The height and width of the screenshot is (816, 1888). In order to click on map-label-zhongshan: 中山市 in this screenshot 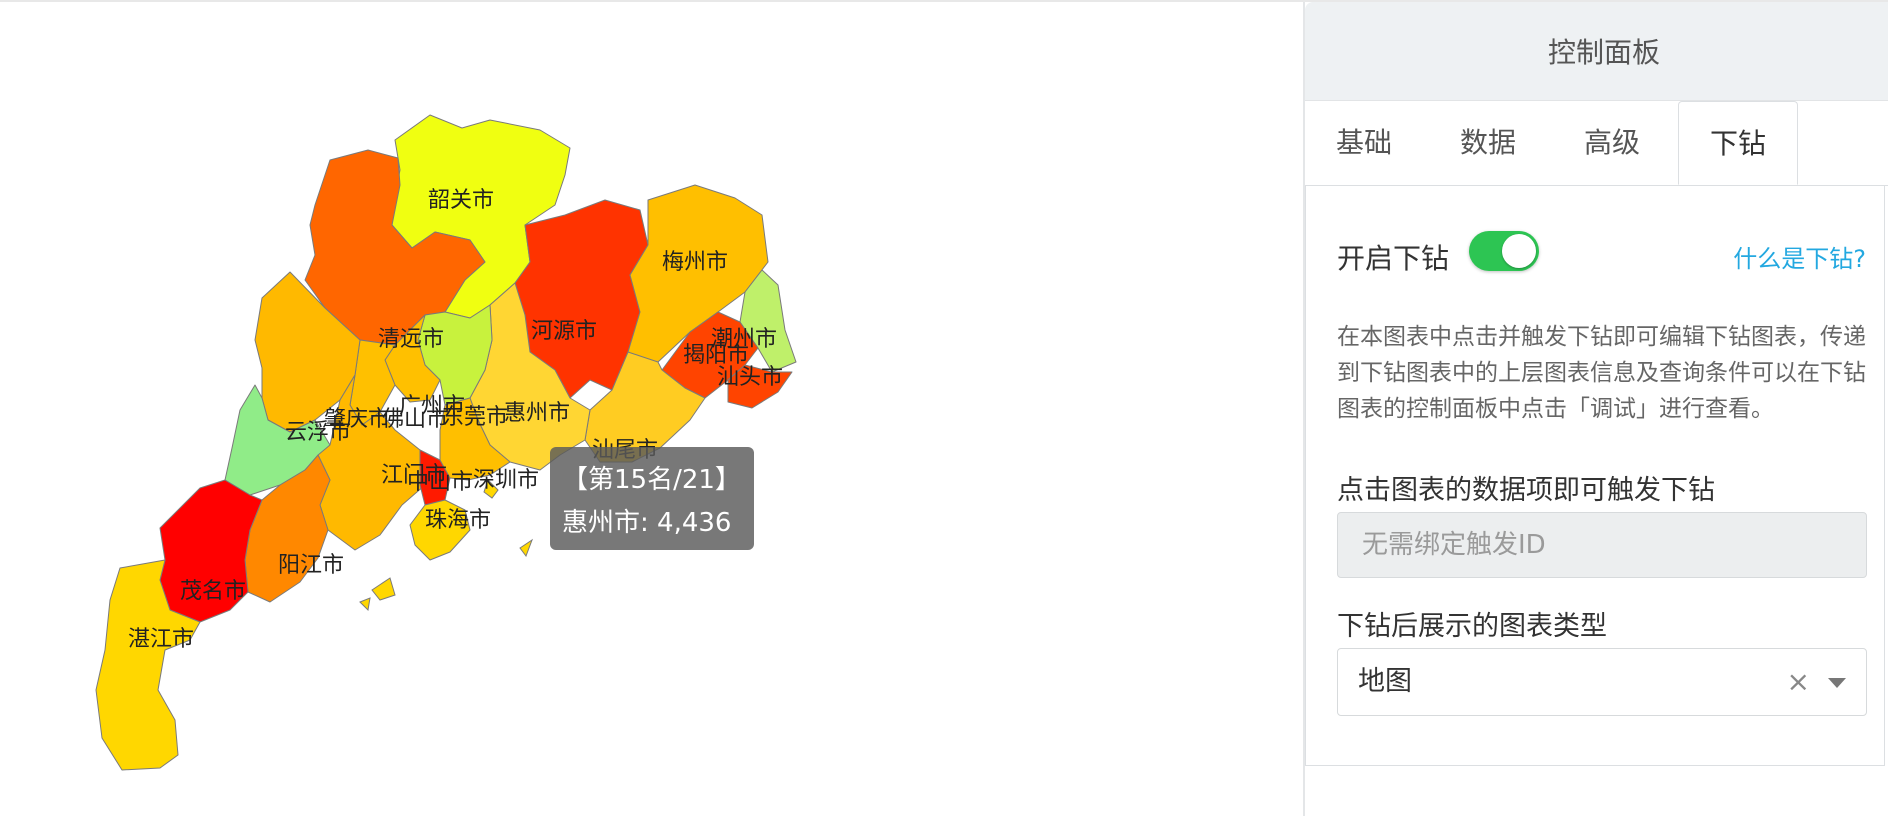, I will do `click(440, 482)`.